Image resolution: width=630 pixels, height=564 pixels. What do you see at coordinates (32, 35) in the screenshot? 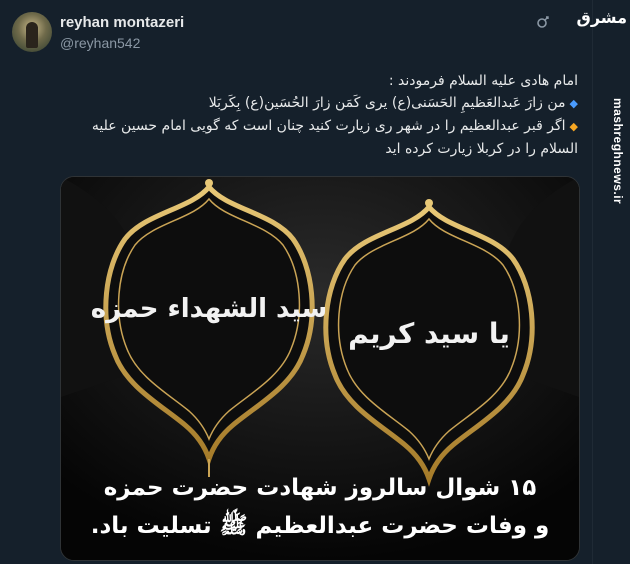
I see `avatar-figure` at bounding box center [32, 35].